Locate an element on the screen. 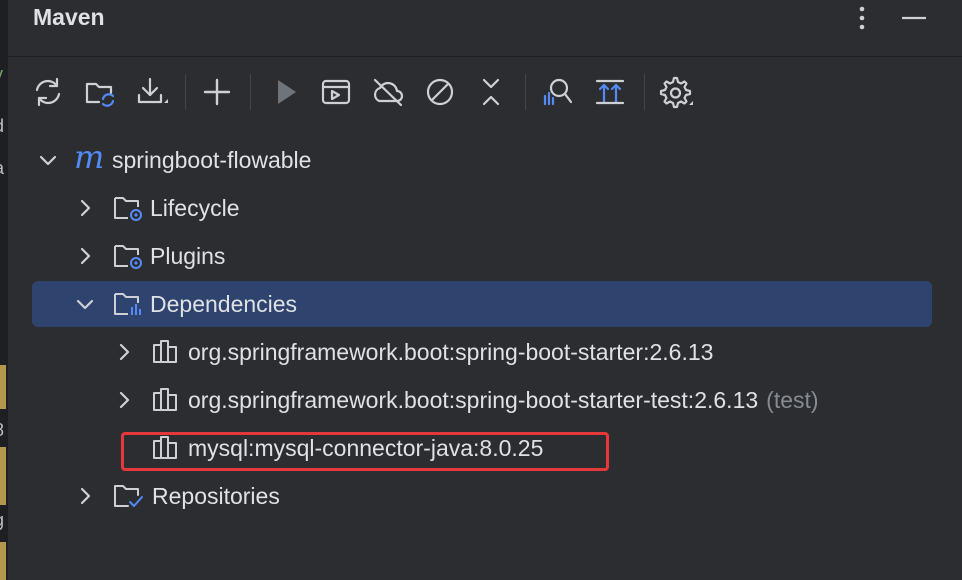 The width and height of the screenshot is (962, 580). node-label: Dependencies is located at coordinates (224, 304).